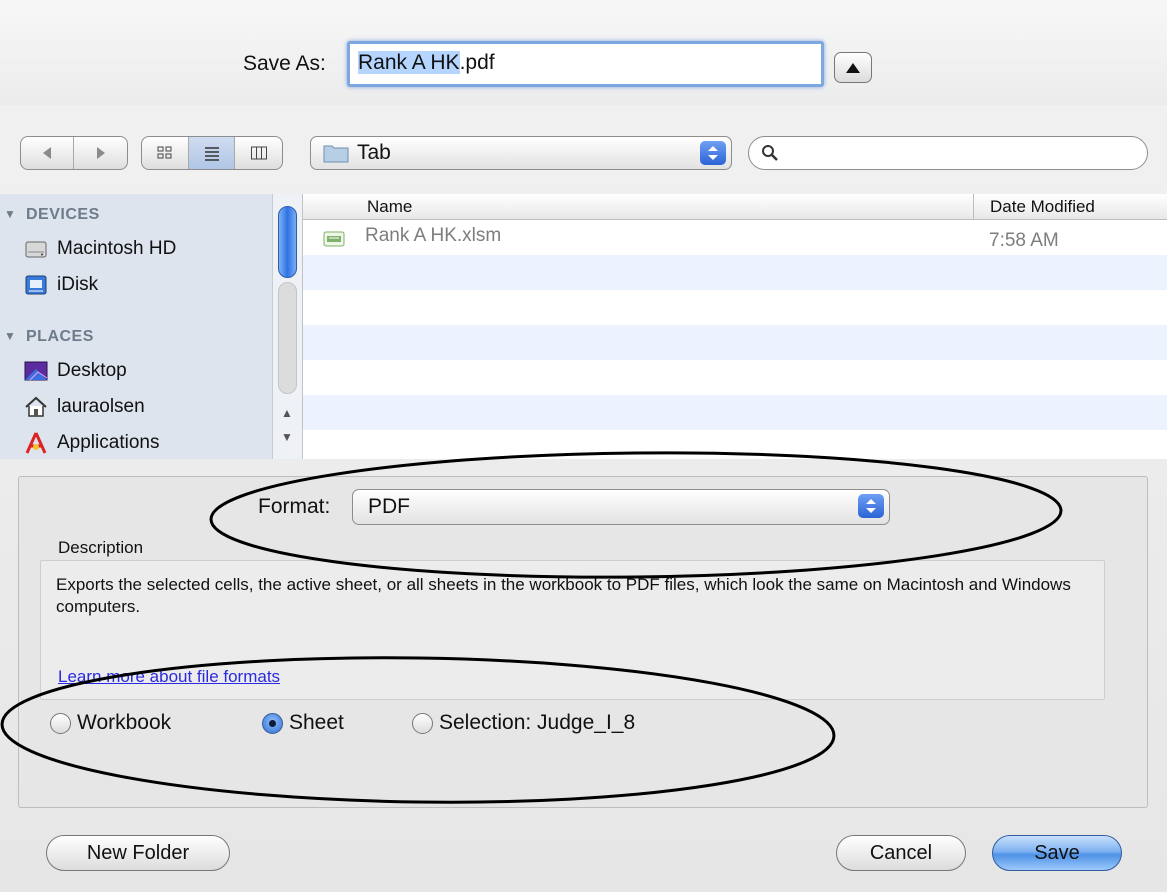 The height and width of the screenshot is (892, 1167). Describe the element at coordinates (735, 237) in the screenshot. I see `table-row: Rank A HK.xlsm 7:58 AM` at that location.